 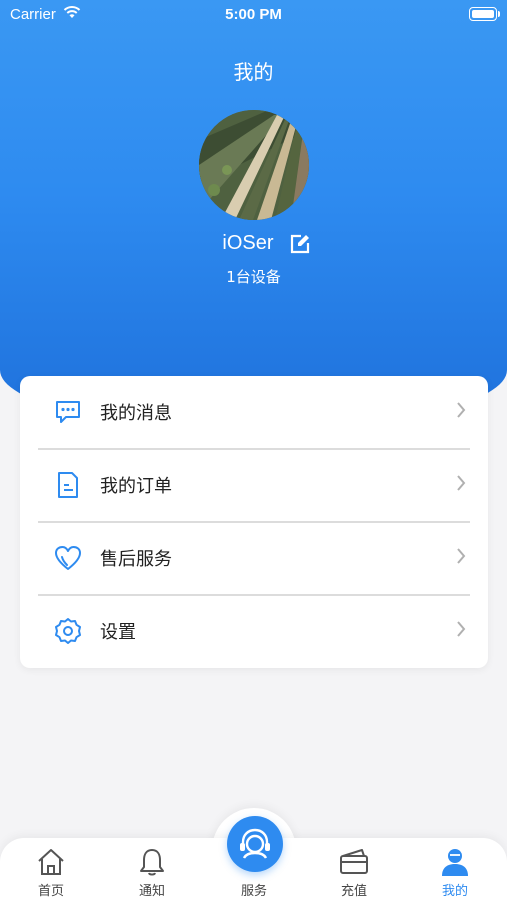 I want to click on tab-service-label: 服务, so click(x=253, y=891).